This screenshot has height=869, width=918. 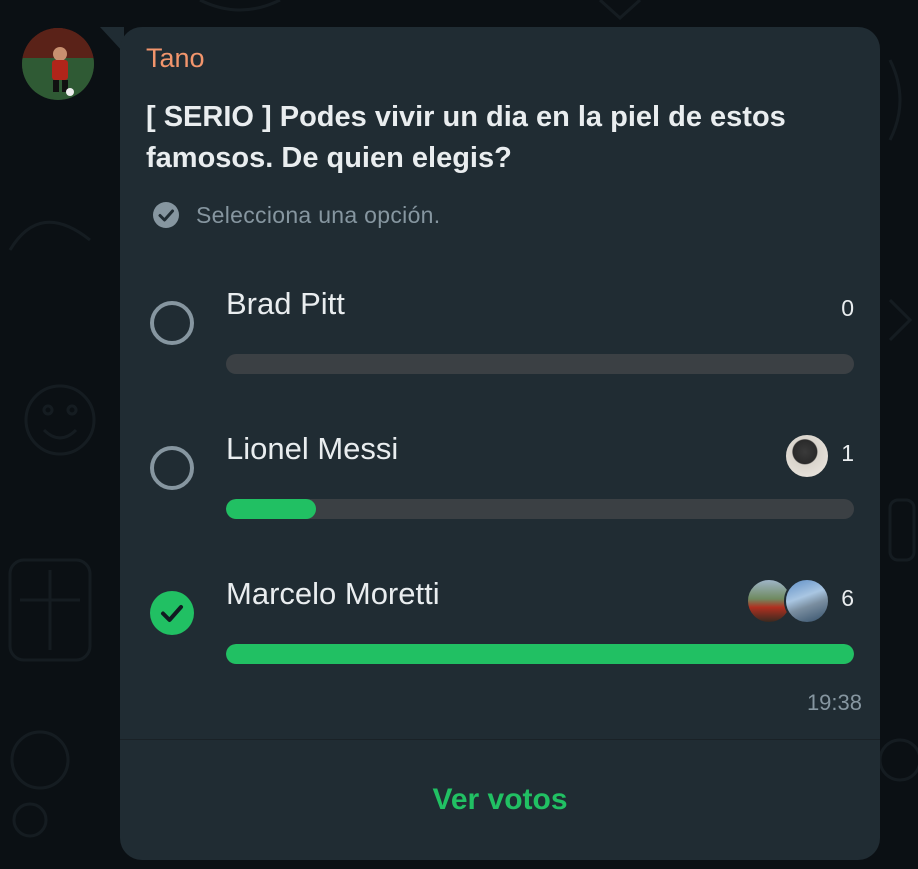 I want to click on radio-button-checked, so click(x=172, y=613).